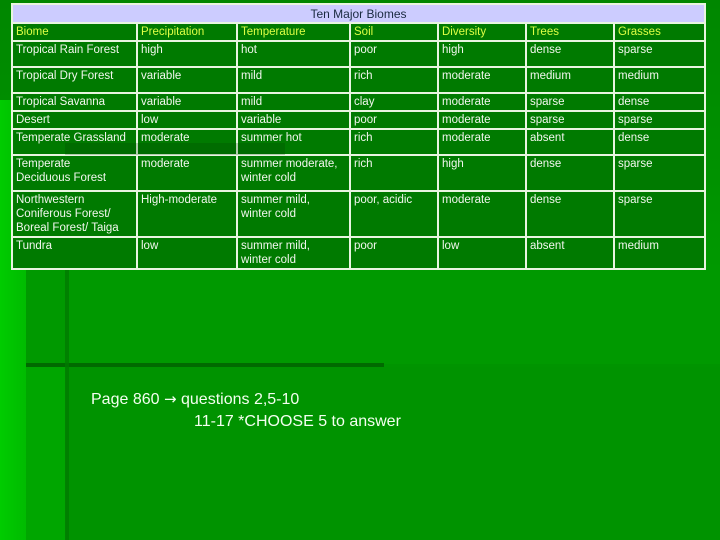 The width and height of the screenshot is (720, 540). What do you see at coordinates (63, 214) in the screenshot?
I see `cell-line: Coniferous Forest/` at bounding box center [63, 214].